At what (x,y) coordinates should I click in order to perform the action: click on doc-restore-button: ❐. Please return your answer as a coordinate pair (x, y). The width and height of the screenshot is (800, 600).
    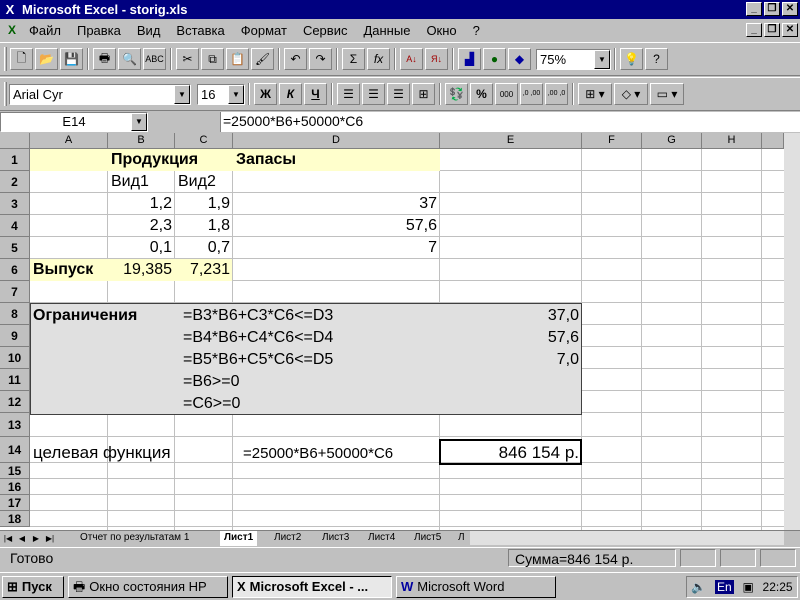
    Looking at the image, I should click on (772, 30).